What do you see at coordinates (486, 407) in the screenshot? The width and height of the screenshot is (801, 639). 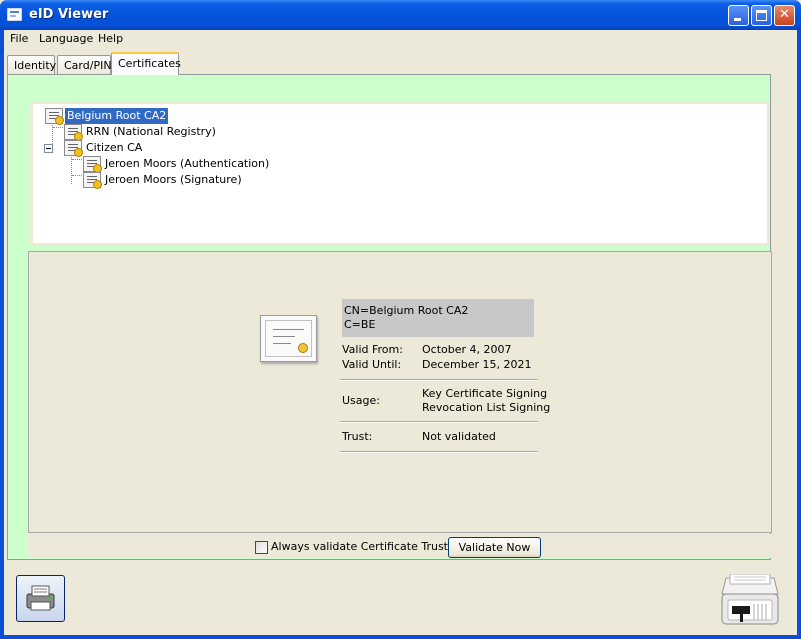 I see `usage-value-2: Revocation List Signing` at bounding box center [486, 407].